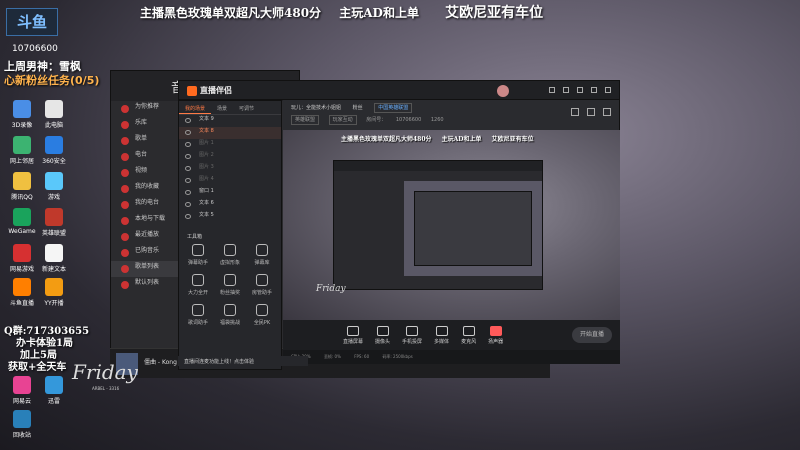 The height and width of the screenshot is (450, 800). Describe the element at coordinates (146, 173) in the screenshot. I see `music-nav-item: 视频` at that location.